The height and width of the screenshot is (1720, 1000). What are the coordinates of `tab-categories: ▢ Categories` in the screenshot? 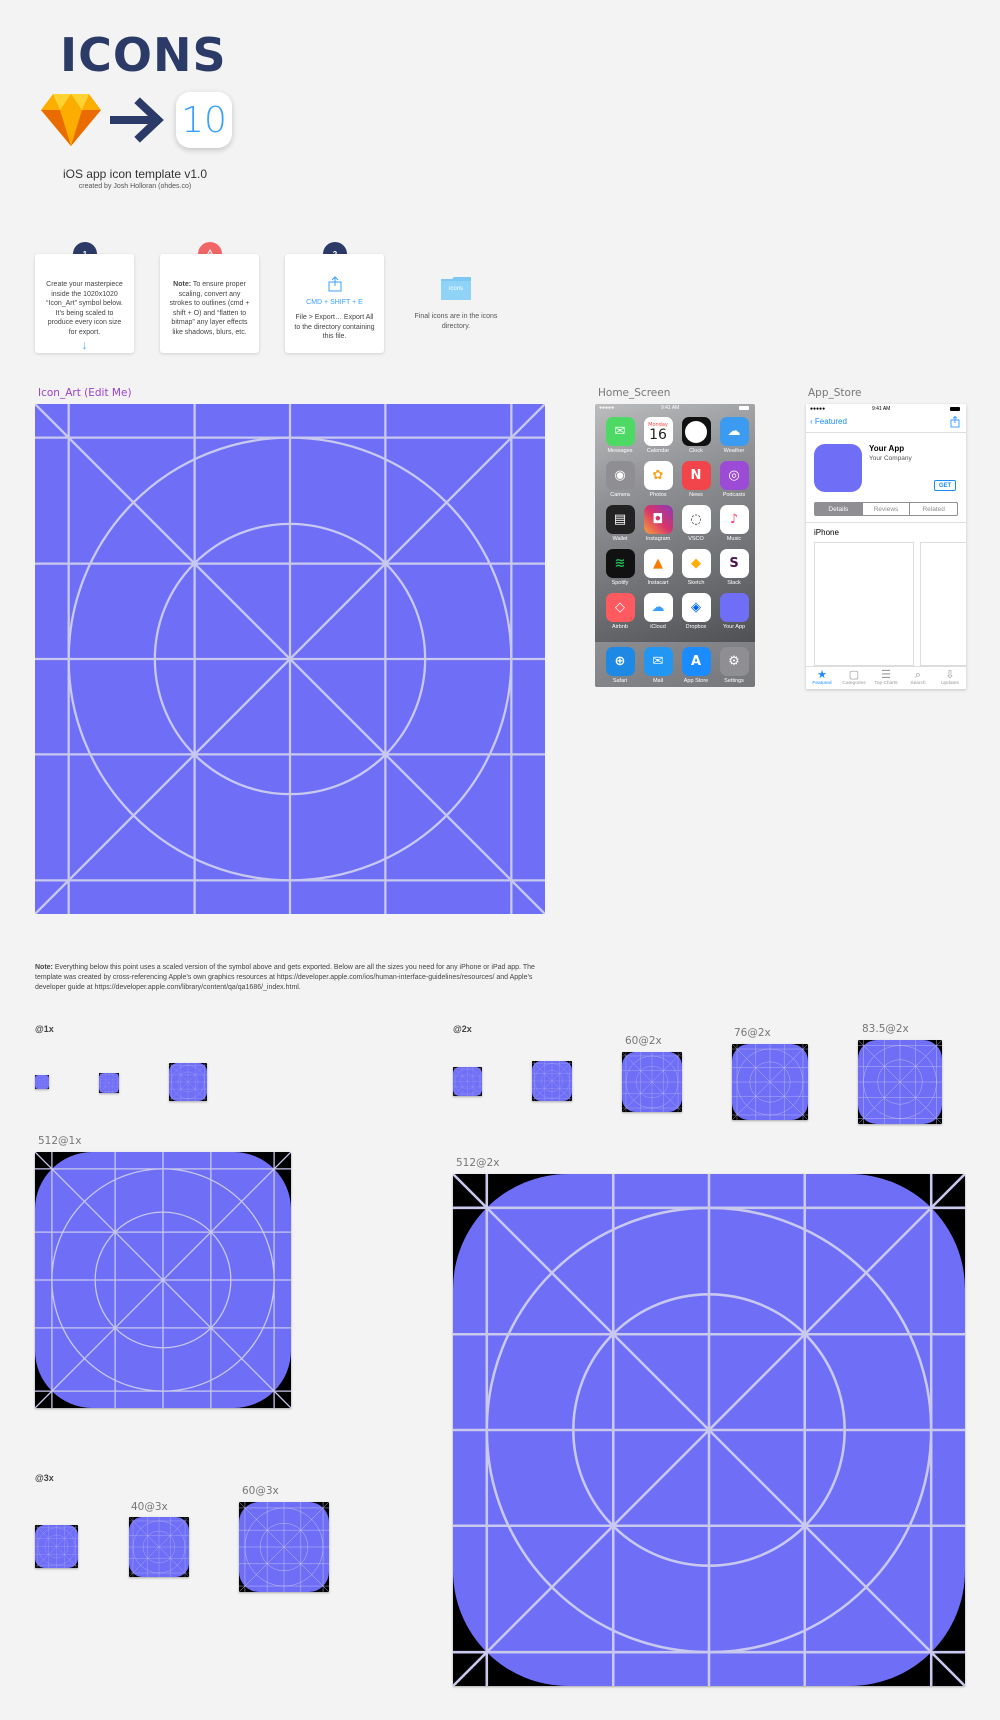 It's located at (854, 678).